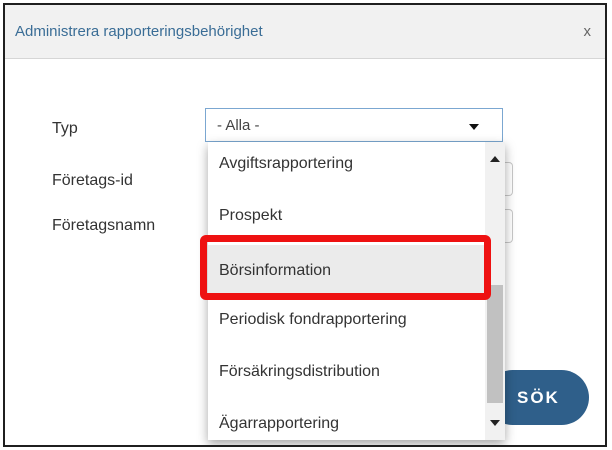  Describe the element at coordinates (139, 31) in the screenshot. I see `dialog-title: Administrera rapporteringsbehörighet` at that location.